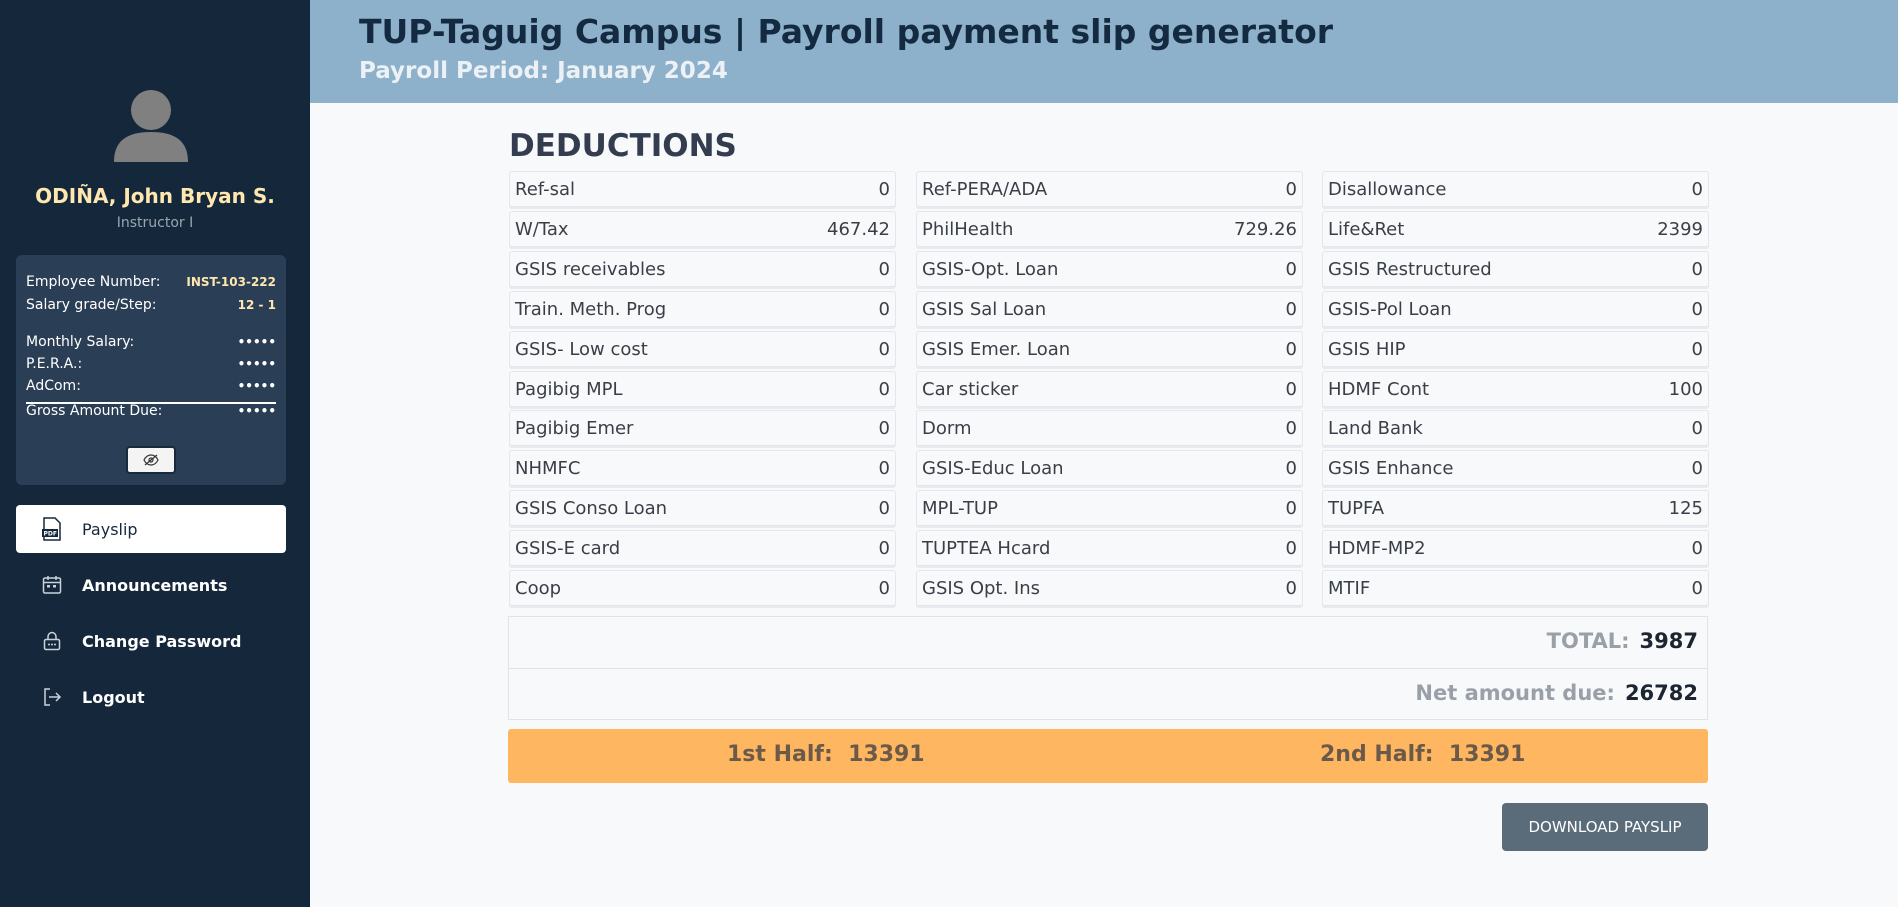 This screenshot has height=907, width=1898. I want to click on deduction-cell: Coop 0, so click(702, 588).